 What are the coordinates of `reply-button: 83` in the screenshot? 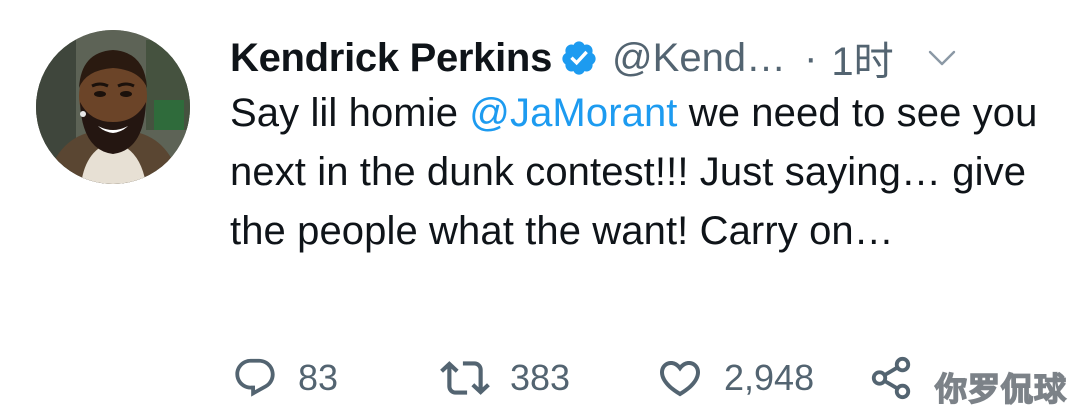 It's located at (285, 378).